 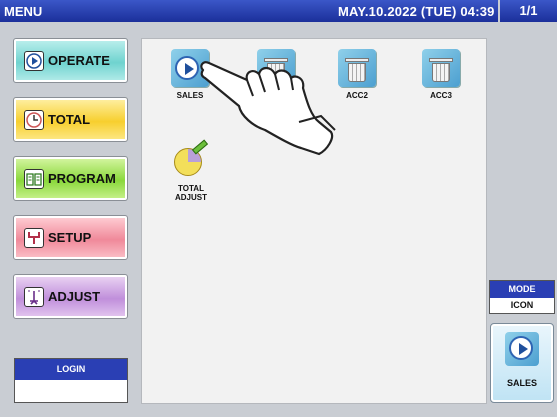 I want to click on setup-button: SETUP, so click(x=70, y=237).